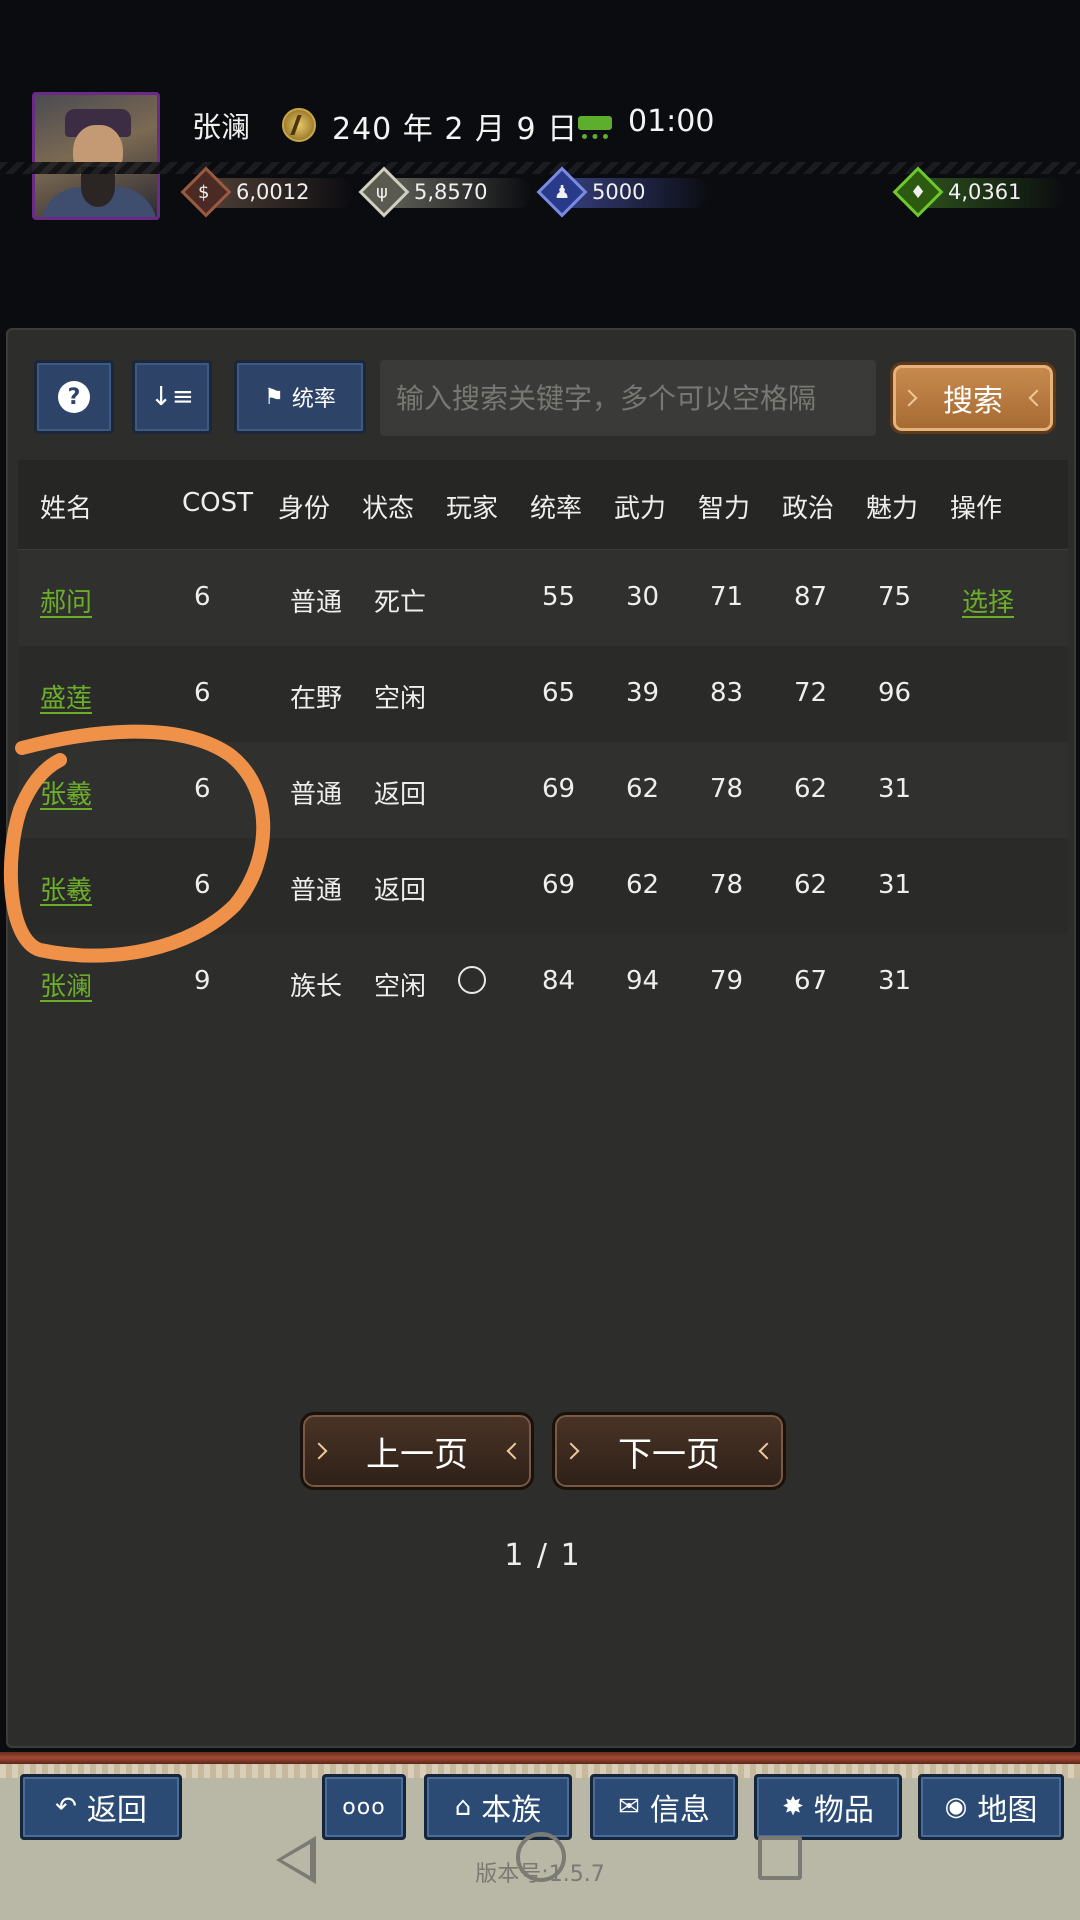 This screenshot has width=1080, height=1920. I want to click on troop-value: 5000, so click(619, 192).